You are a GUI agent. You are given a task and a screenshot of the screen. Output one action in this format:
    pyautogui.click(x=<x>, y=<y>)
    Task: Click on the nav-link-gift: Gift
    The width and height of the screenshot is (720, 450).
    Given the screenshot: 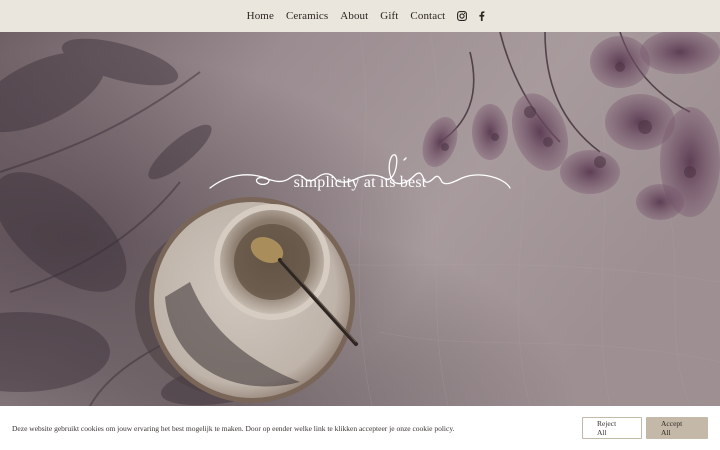 What is the action you would take?
    pyautogui.click(x=389, y=16)
    